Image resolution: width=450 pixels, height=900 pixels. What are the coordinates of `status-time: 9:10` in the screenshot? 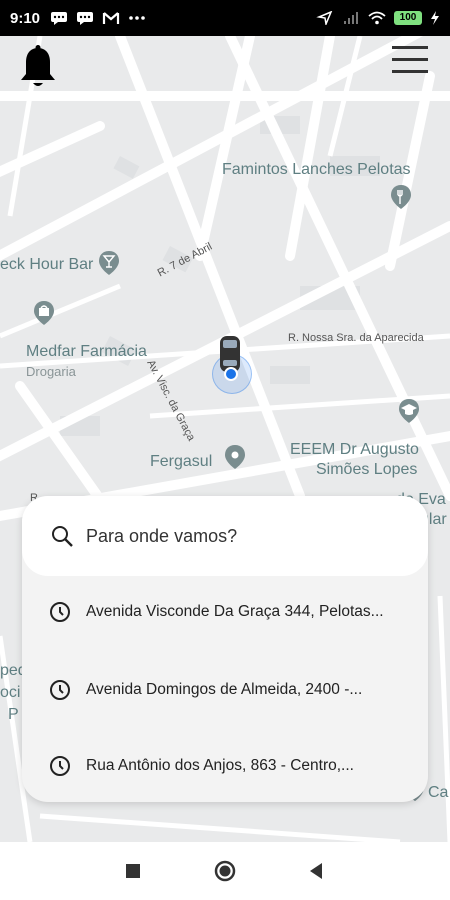 It's located at (25, 18).